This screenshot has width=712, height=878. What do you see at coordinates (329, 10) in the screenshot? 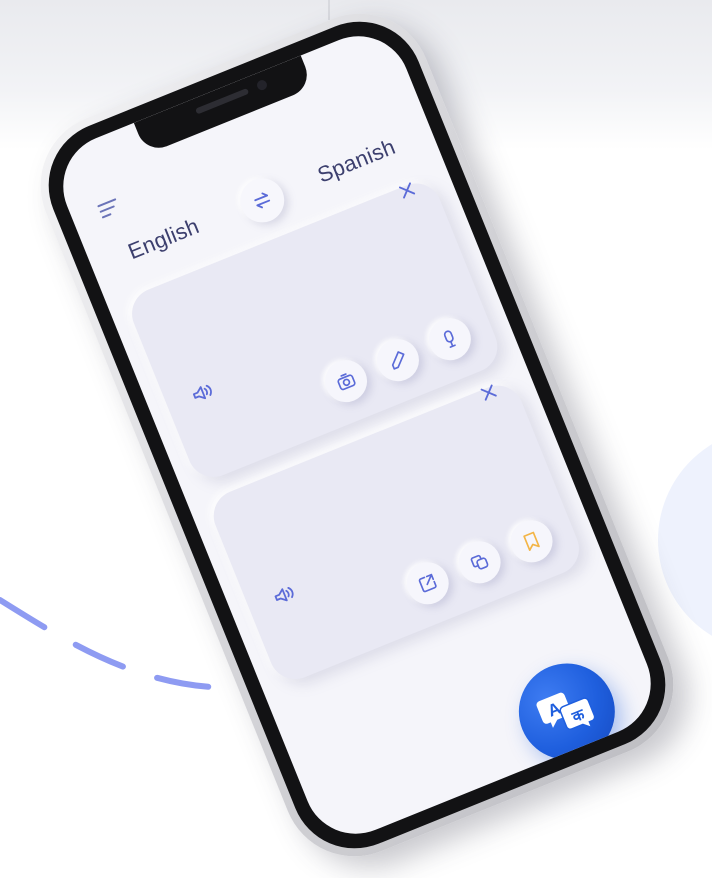
I see `background-divider` at bounding box center [329, 10].